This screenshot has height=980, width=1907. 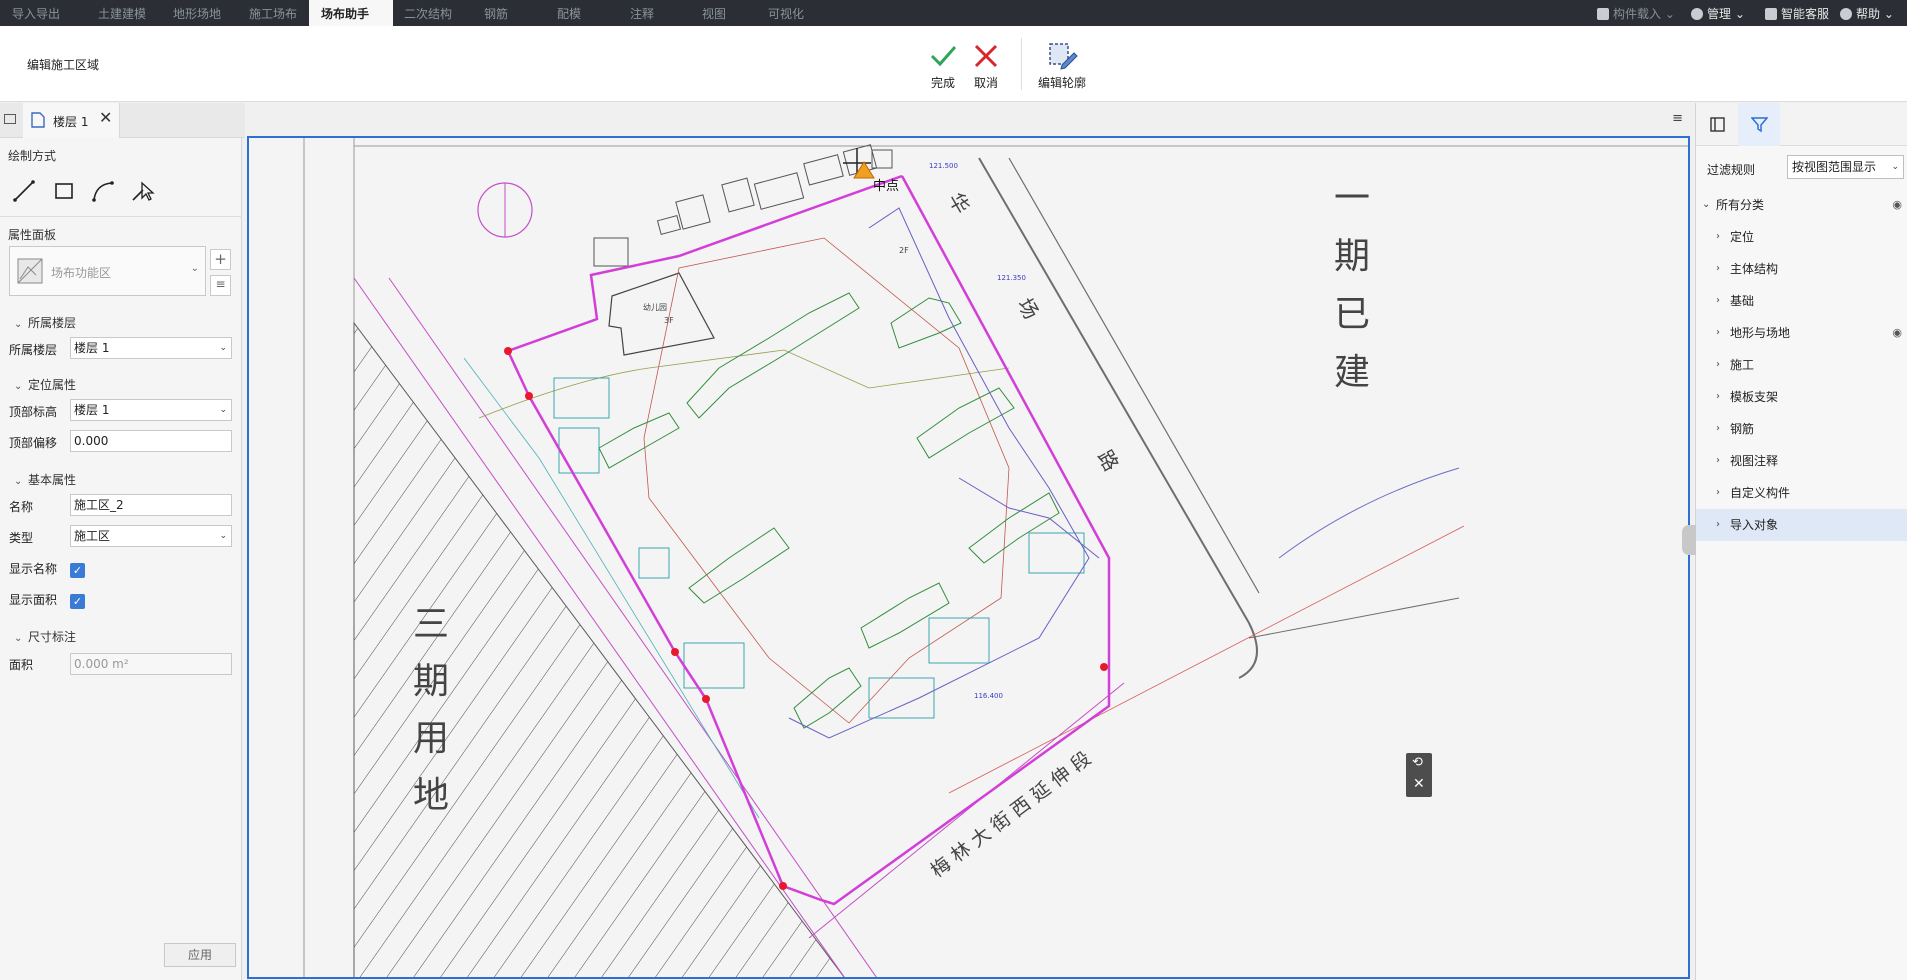 What do you see at coordinates (103, 191) in the screenshot?
I see `arc-draw-icon` at bounding box center [103, 191].